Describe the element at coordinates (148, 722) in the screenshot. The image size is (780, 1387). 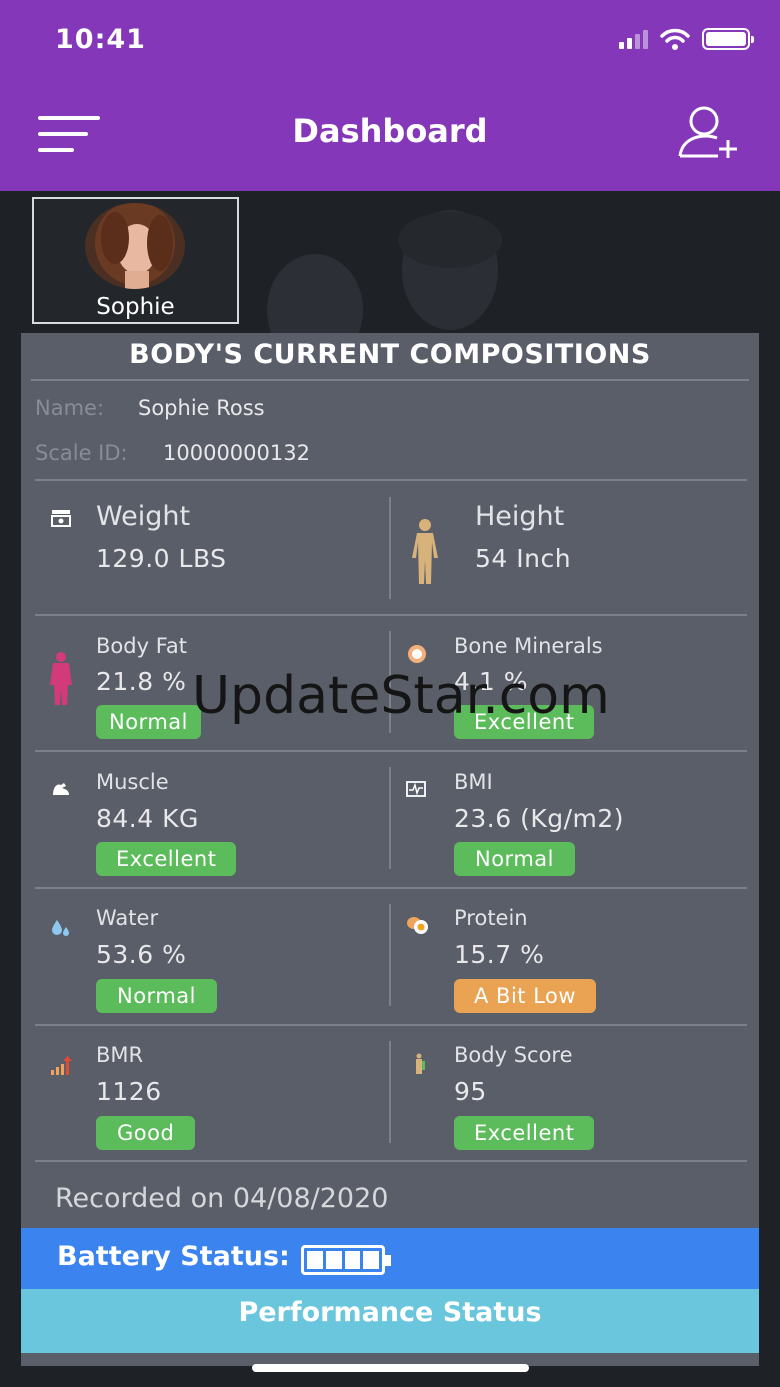
I see `body-fat-status-badge: Normal` at that location.